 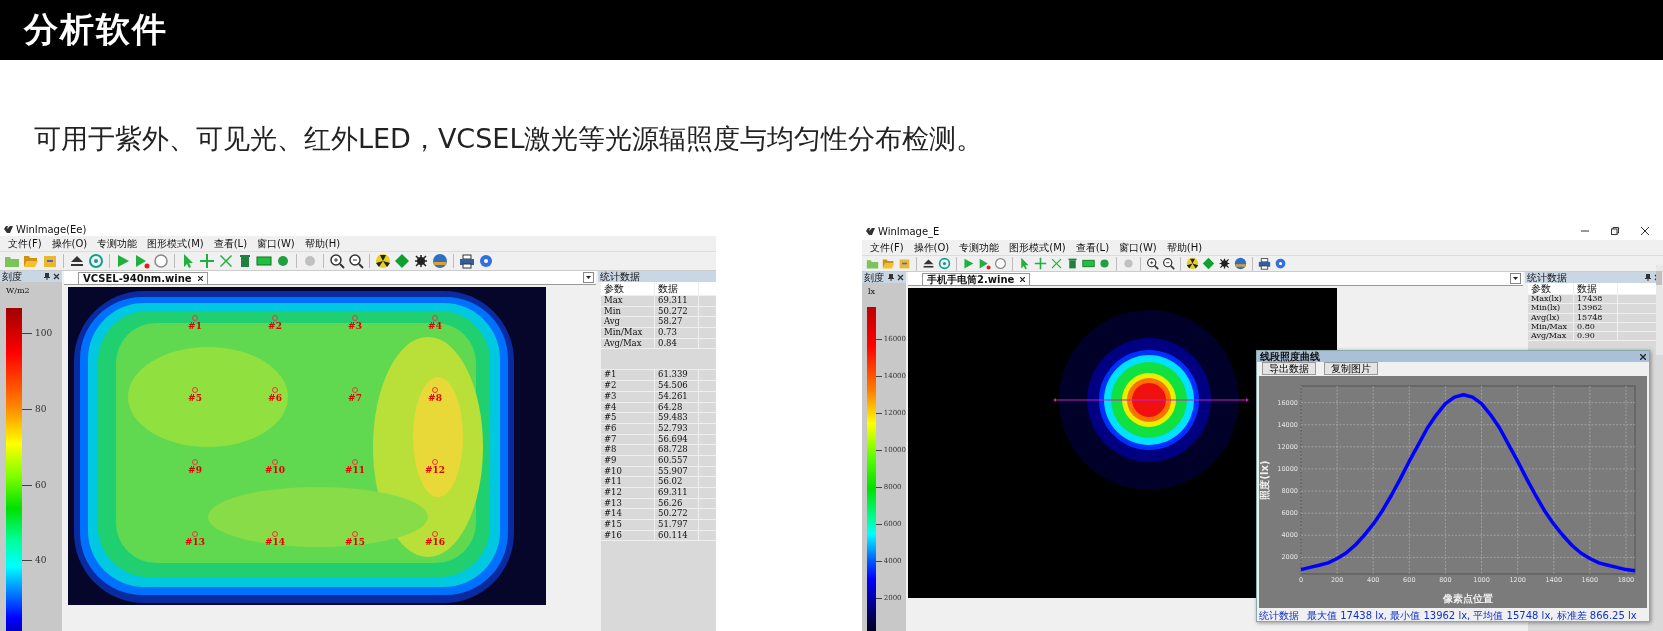 I want to click on table-cell: 56.02, so click(x=677, y=482).